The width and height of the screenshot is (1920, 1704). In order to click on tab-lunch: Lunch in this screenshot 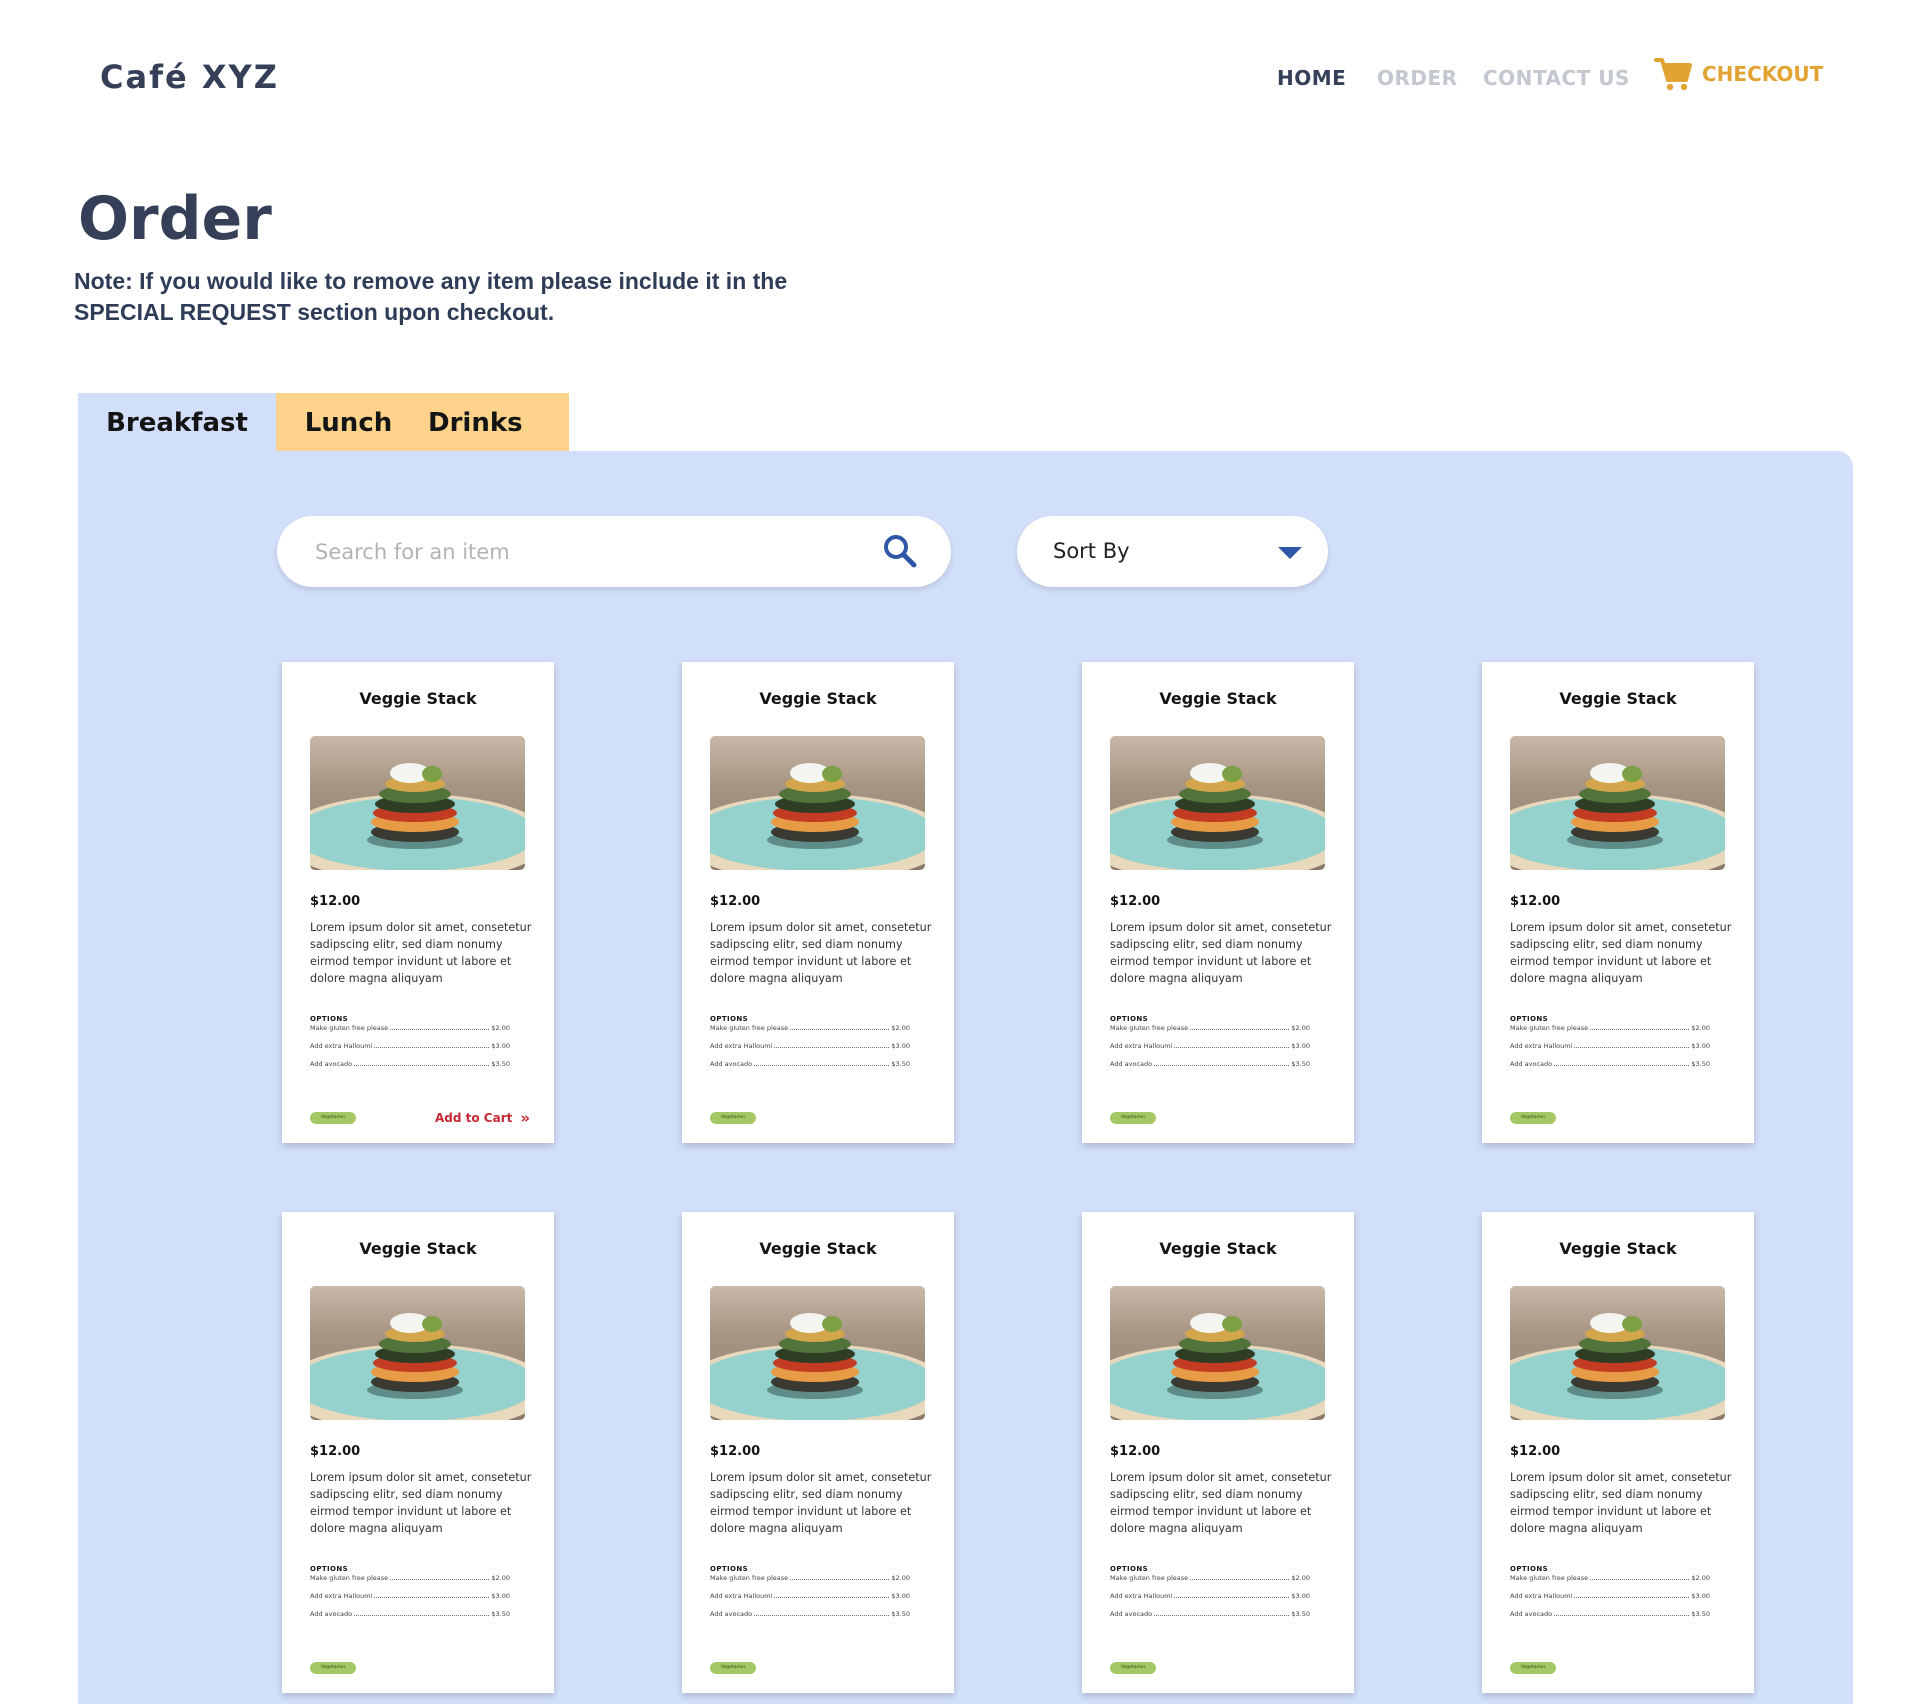, I will do `click(348, 422)`.